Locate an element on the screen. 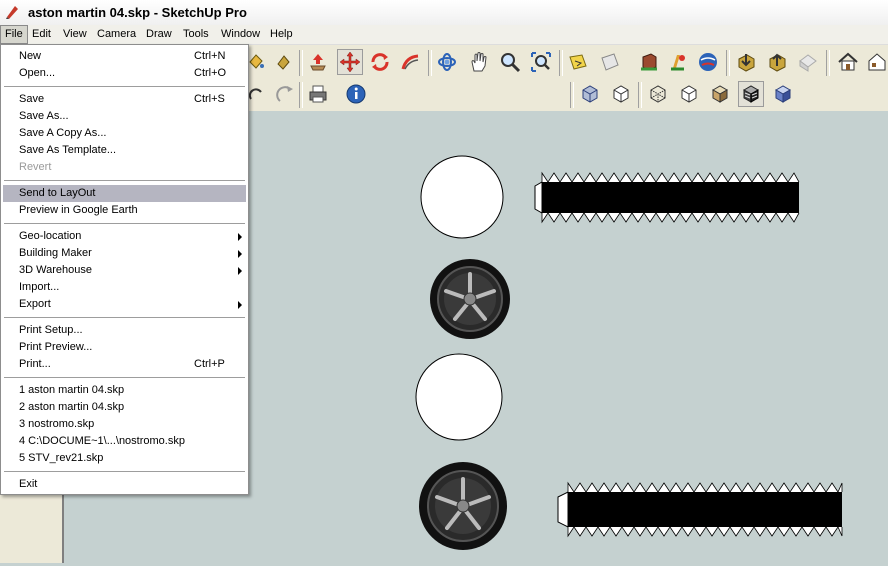 Image resolution: width=888 pixels, height=566 pixels. menu-item-new: New Ctrl+N is located at coordinates (124, 56).